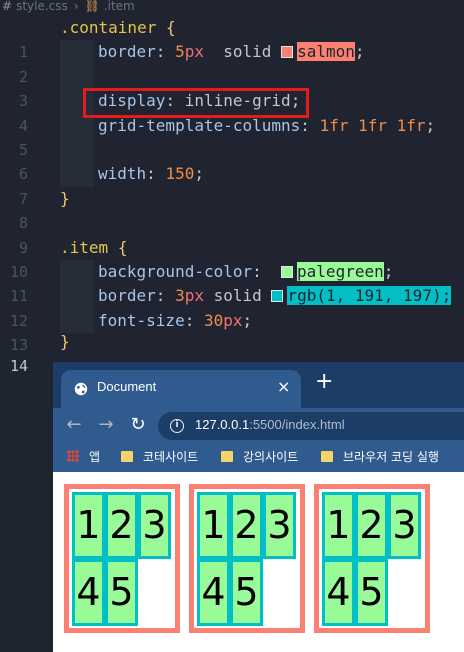  I want to click on bookmarks-bar: 앱 코테사이트 강의사이트 브라우저 코딩 실행, so click(258, 458).